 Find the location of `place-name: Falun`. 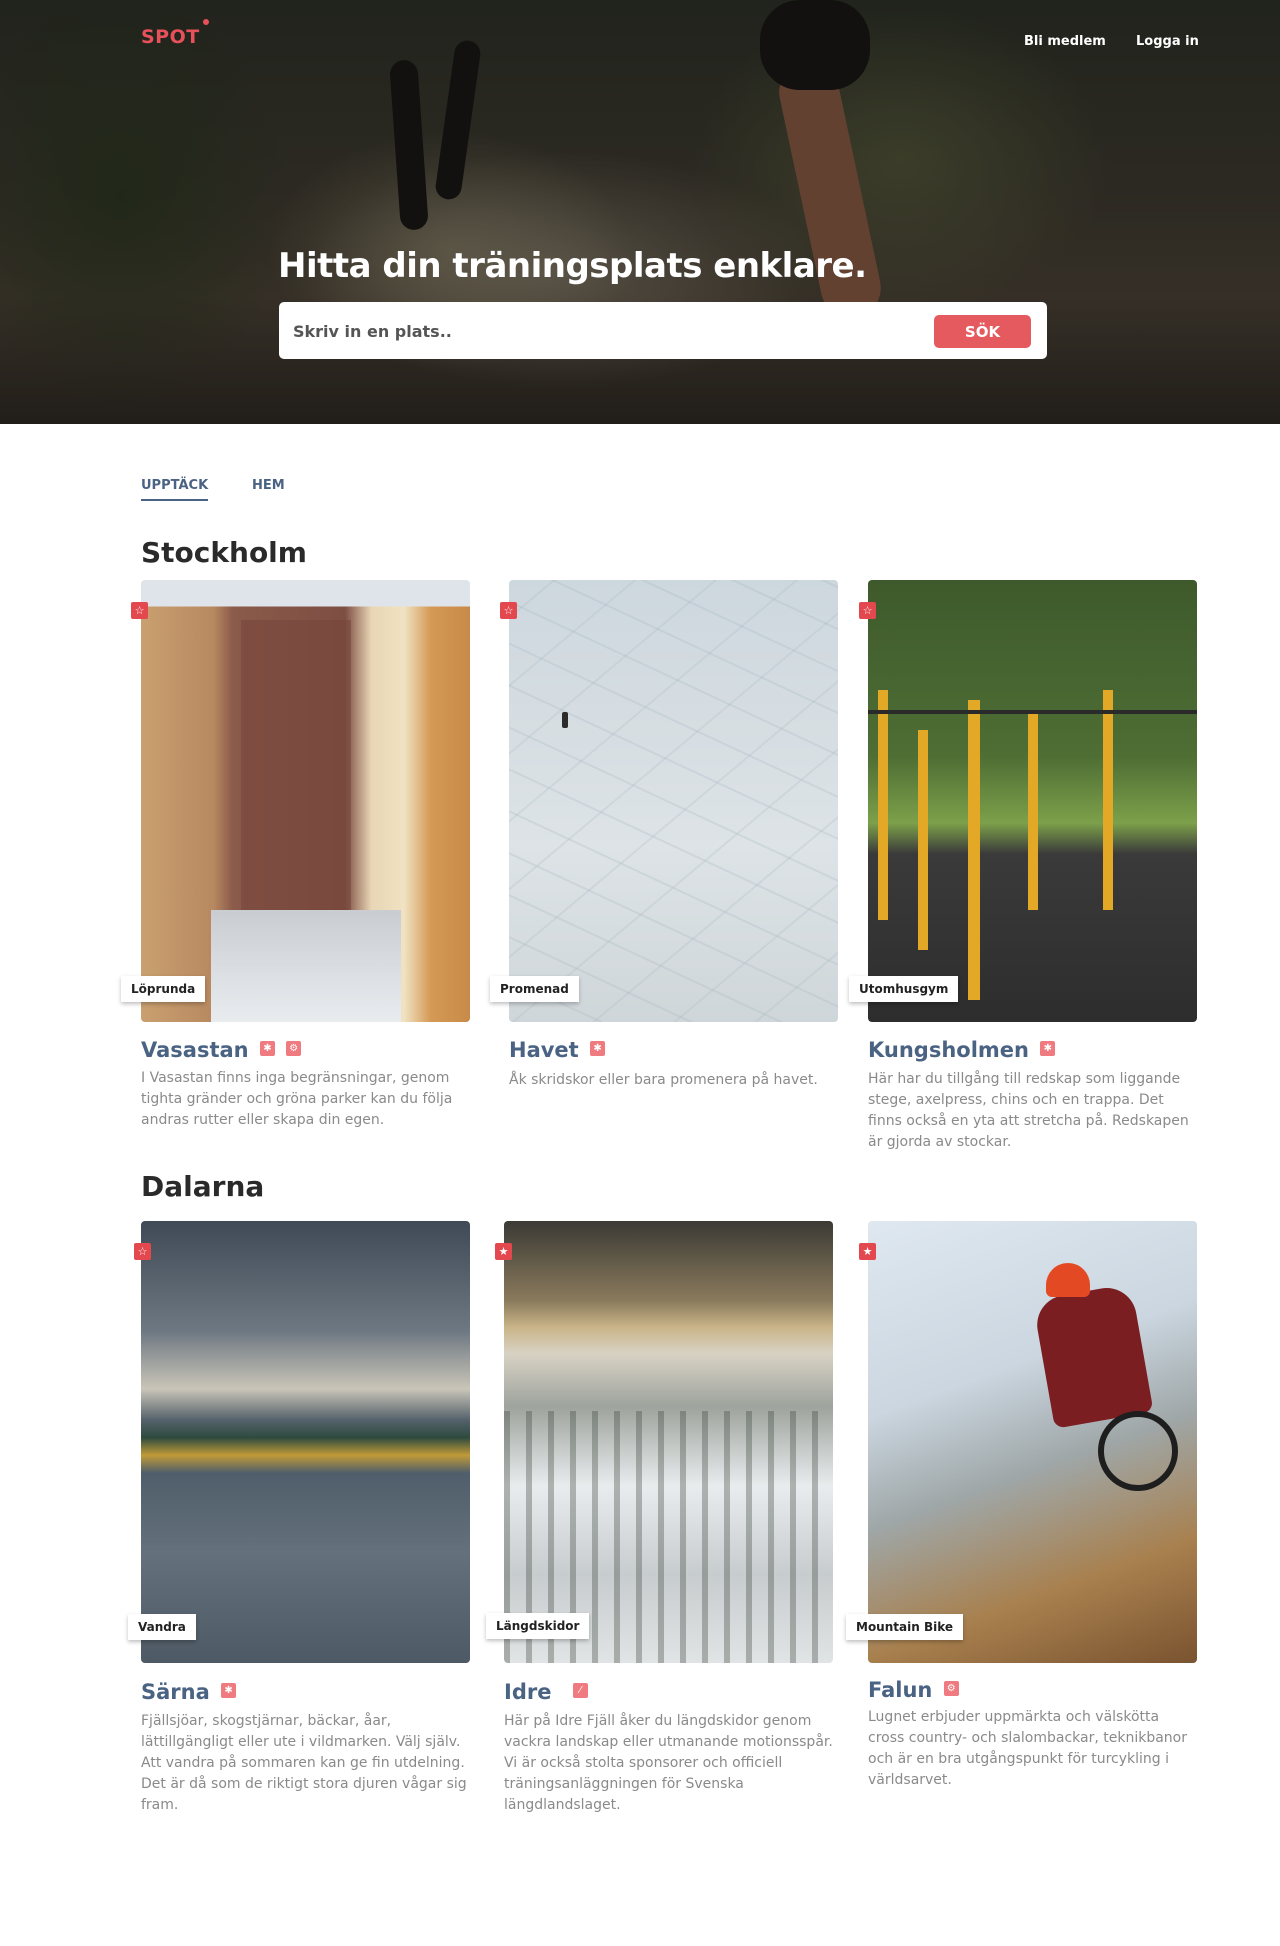

place-name: Falun is located at coordinates (900, 1690).